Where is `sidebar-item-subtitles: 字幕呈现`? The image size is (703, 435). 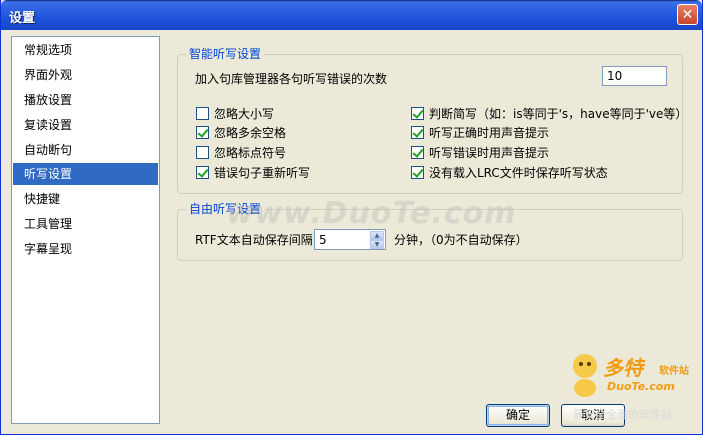
sidebar-item-subtitles: 字幕呈现 is located at coordinates (85, 249).